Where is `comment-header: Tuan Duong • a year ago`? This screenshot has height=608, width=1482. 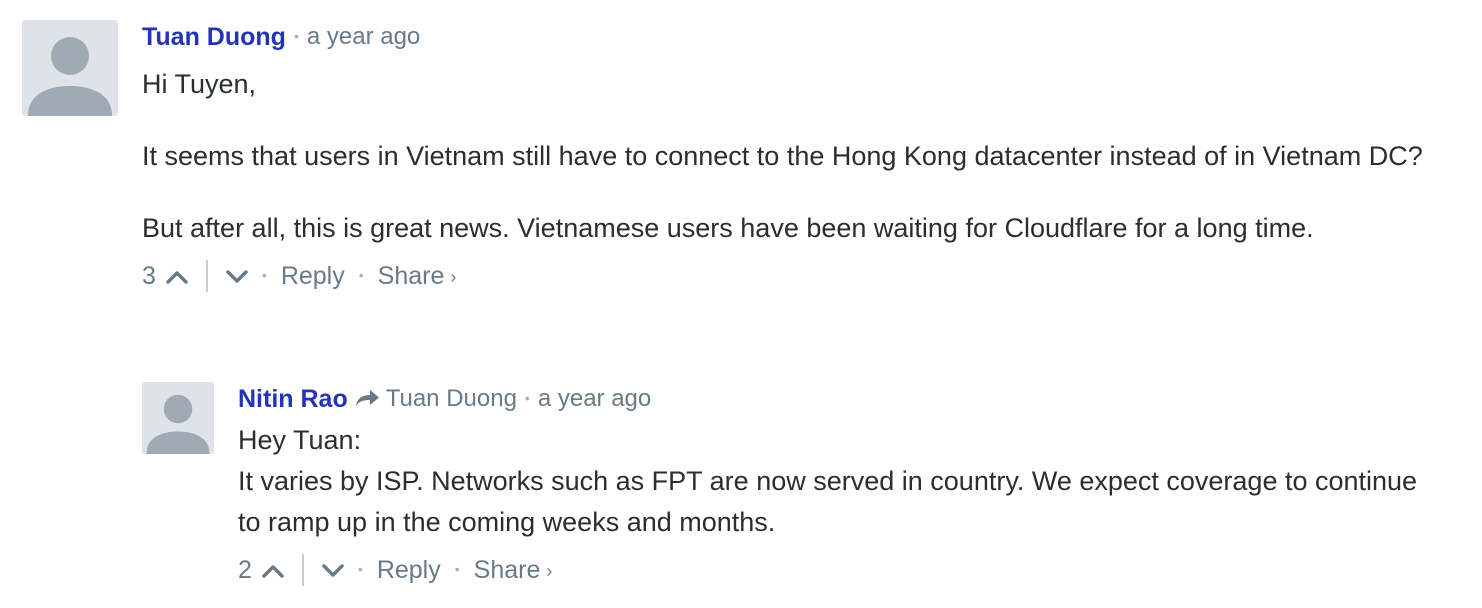 comment-header: Tuan Duong • a year ago is located at coordinates (802, 37).